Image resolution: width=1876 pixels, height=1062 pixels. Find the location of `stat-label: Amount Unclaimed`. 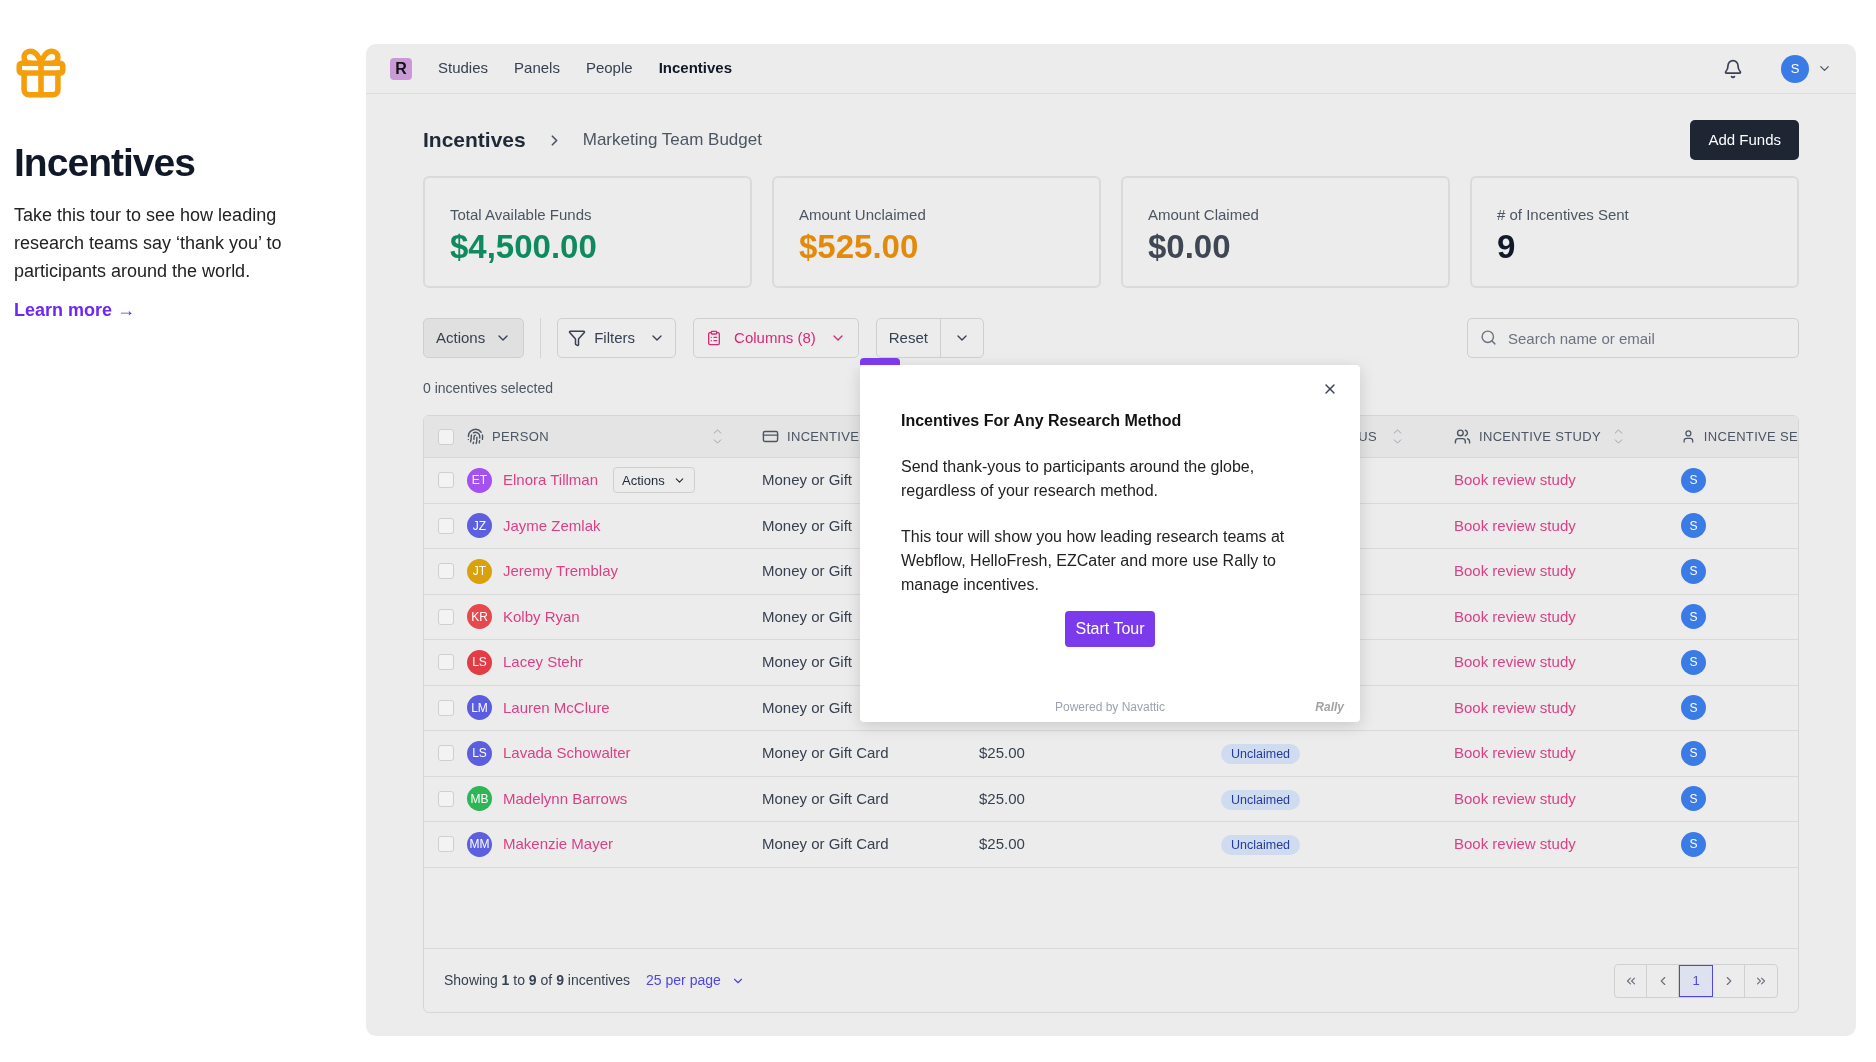

stat-label: Amount Unclaimed is located at coordinates (863, 215).